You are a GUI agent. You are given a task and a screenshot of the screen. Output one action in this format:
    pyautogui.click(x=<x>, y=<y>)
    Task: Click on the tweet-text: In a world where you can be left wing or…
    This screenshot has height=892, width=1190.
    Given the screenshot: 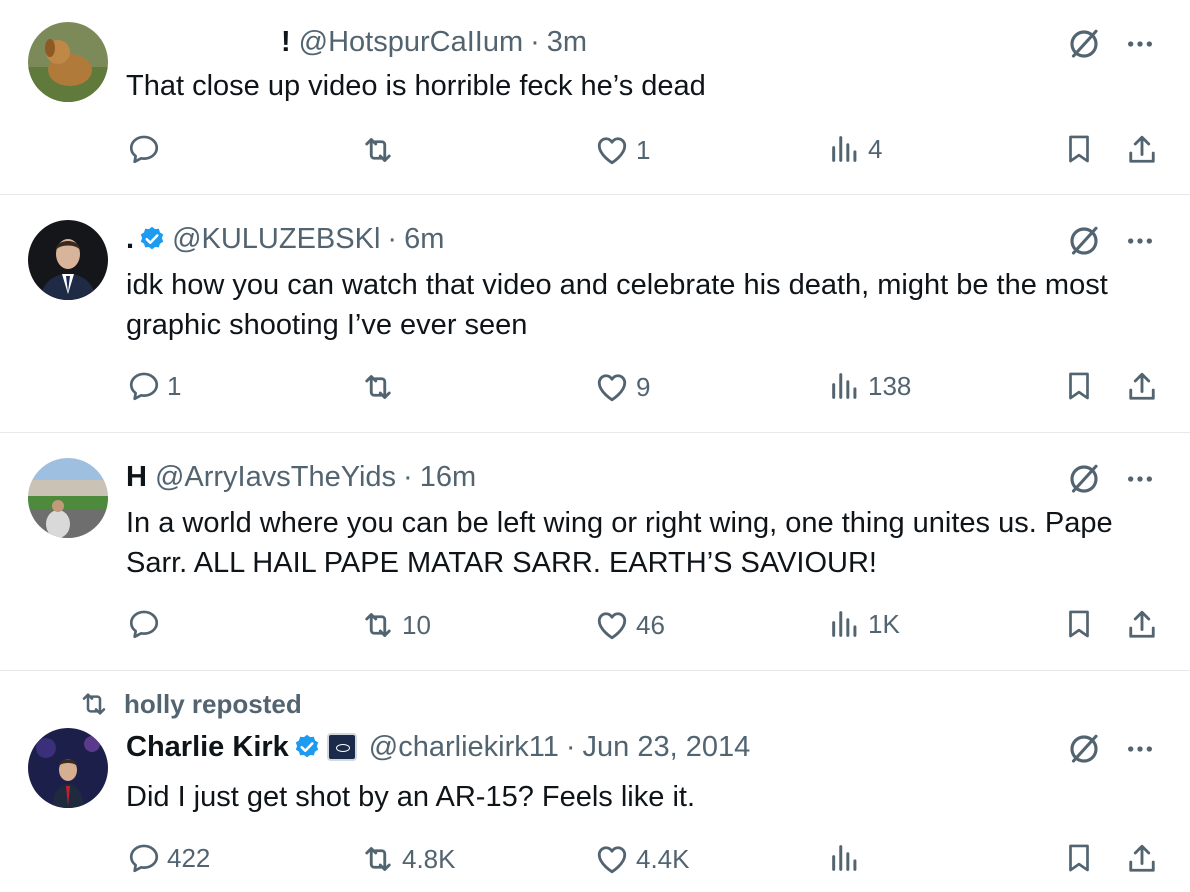 What is the action you would take?
    pyautogui.click(x=619, y=543)
    